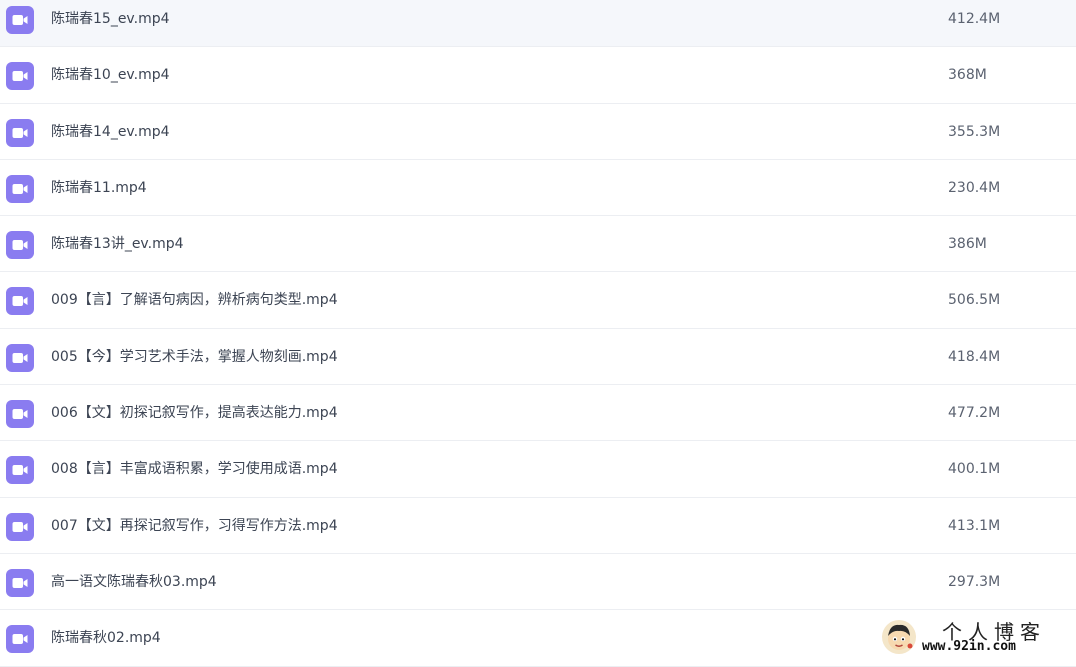 The width and height of the screenshot is (1076, 667). What do you see at coordinates (538, 526) in the screenshot?
I see `file-row: 007【文】再探记叙写作，习得写作方法.mp4 413.1M` at bounding box center [538, 526].